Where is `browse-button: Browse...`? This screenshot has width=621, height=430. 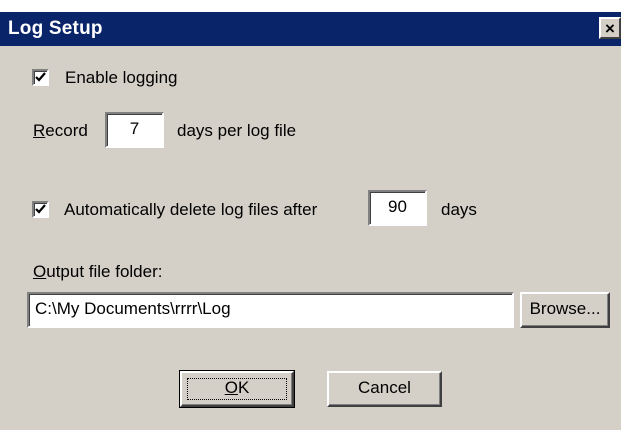 browse-button: Browse... is located at coordinates (565, 310).